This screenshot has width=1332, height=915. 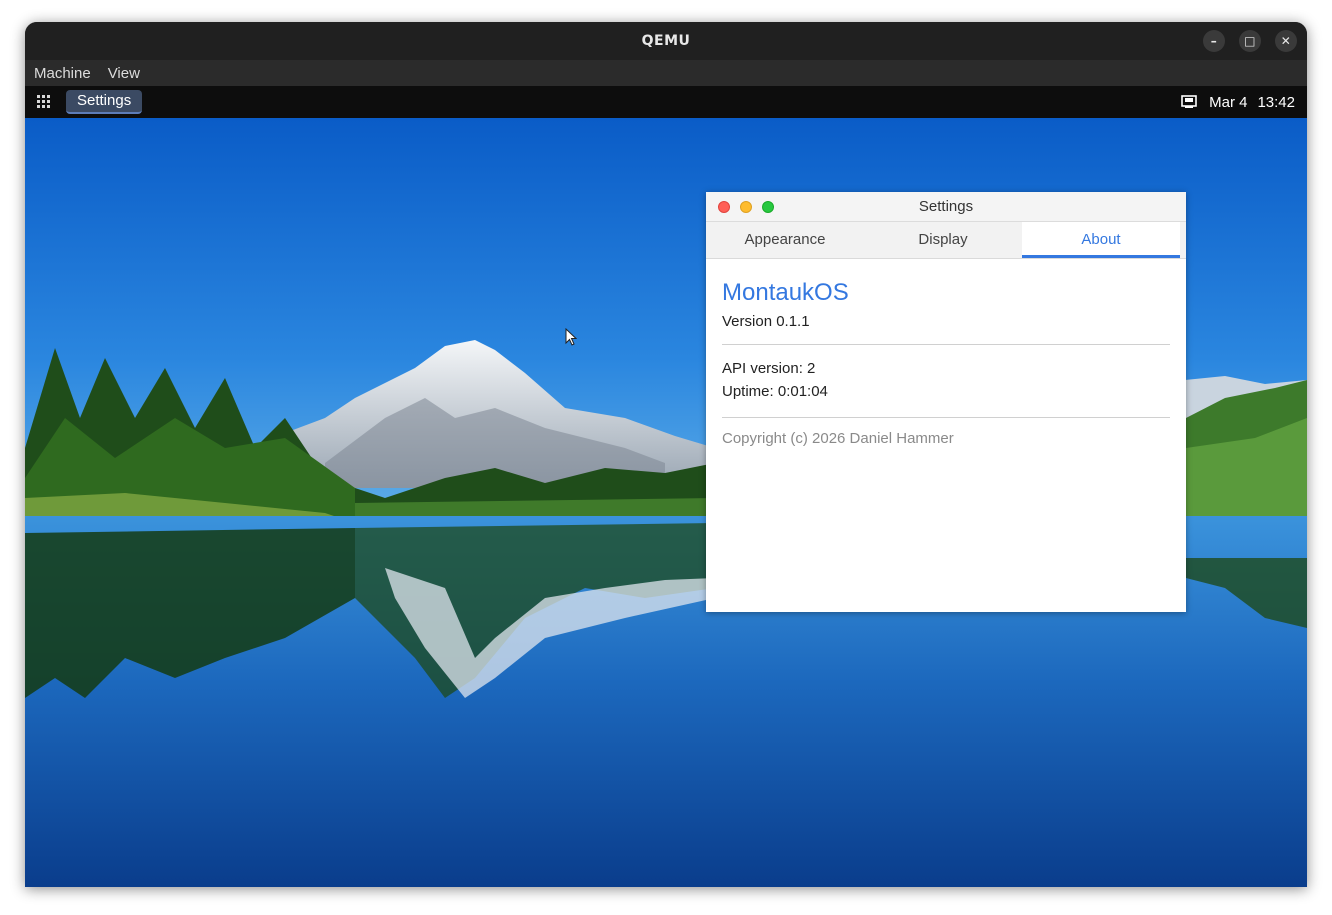 What do you see at coordinates (775, 391) in the screenshot?
I see `uptime-label: Uptime: 0:01:04` at bounding box center [775, 391].